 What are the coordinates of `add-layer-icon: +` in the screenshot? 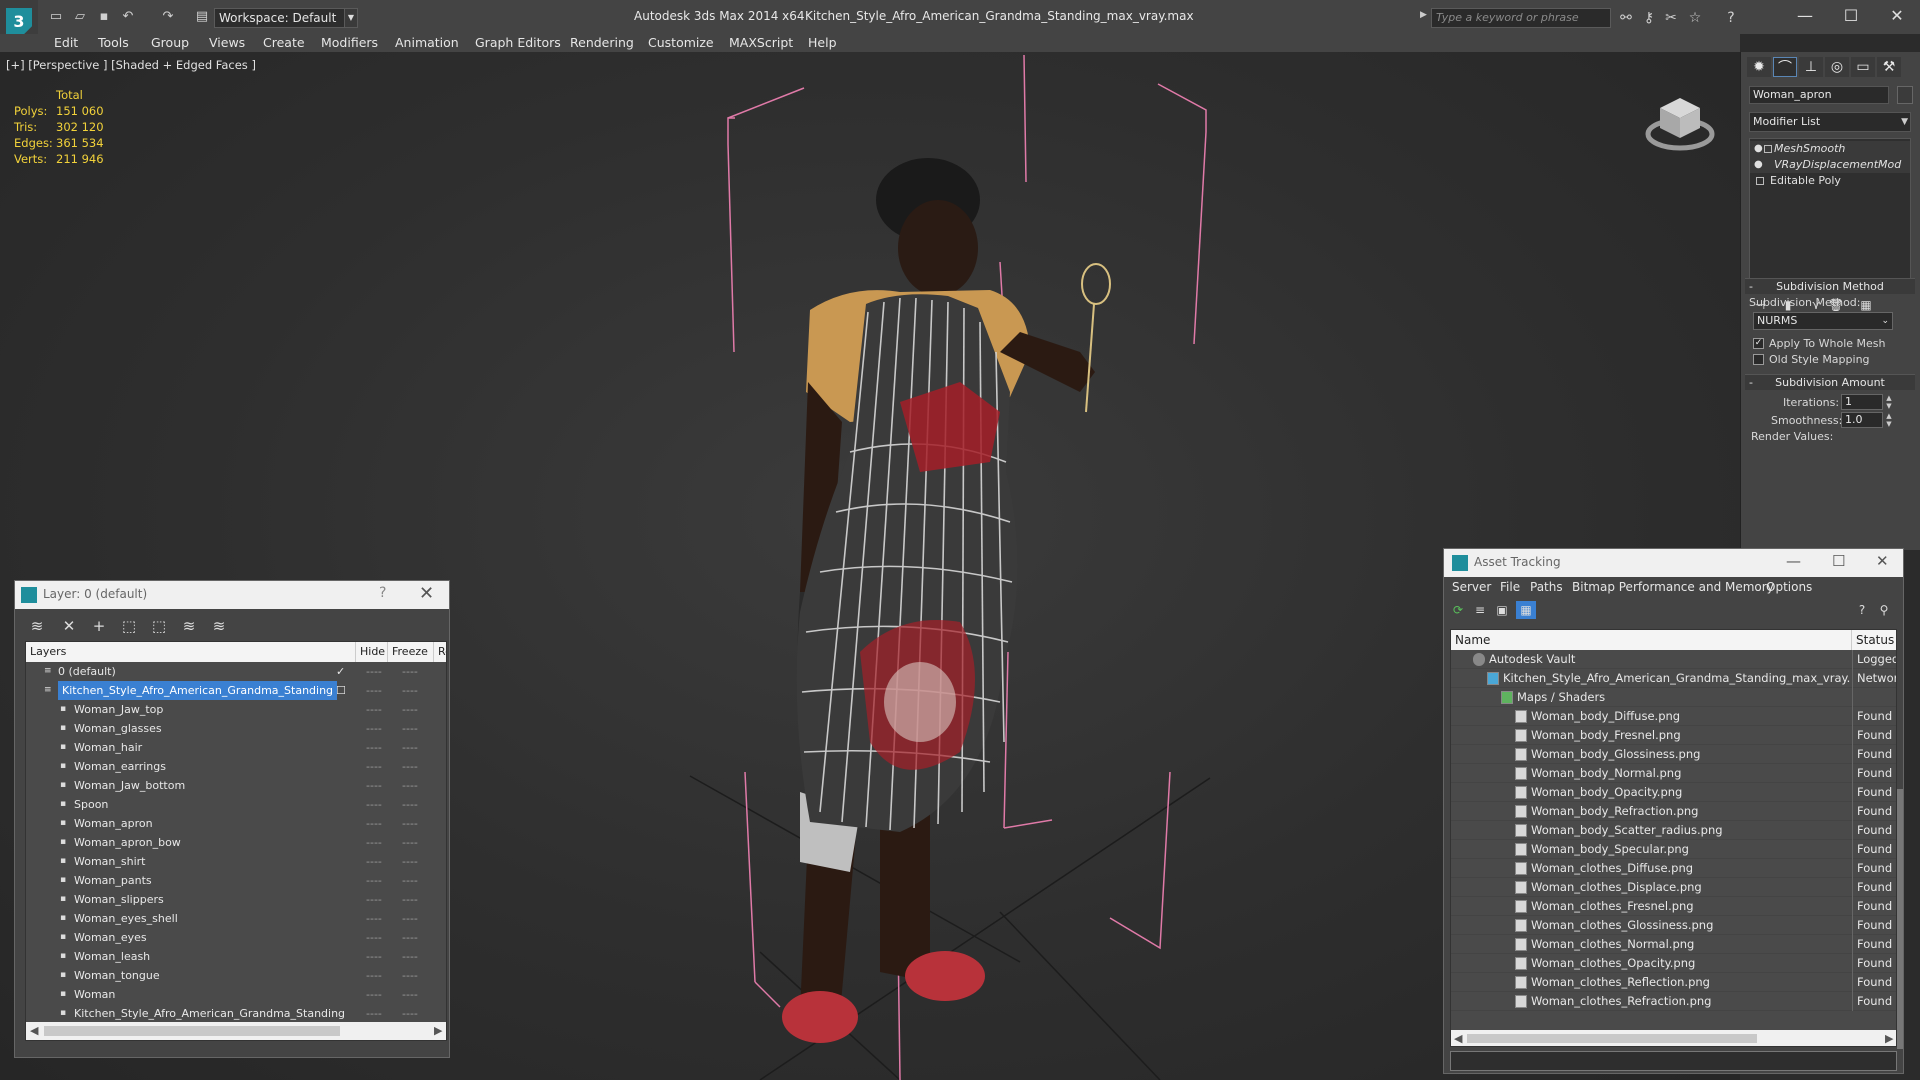 It's located at (99, 626).